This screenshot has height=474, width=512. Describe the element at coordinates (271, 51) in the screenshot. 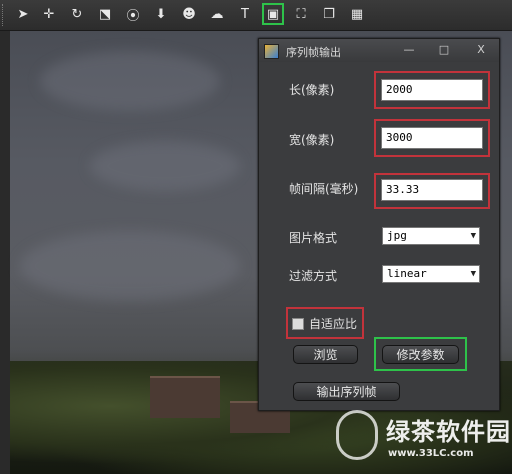

I see `app-icon` at that location.